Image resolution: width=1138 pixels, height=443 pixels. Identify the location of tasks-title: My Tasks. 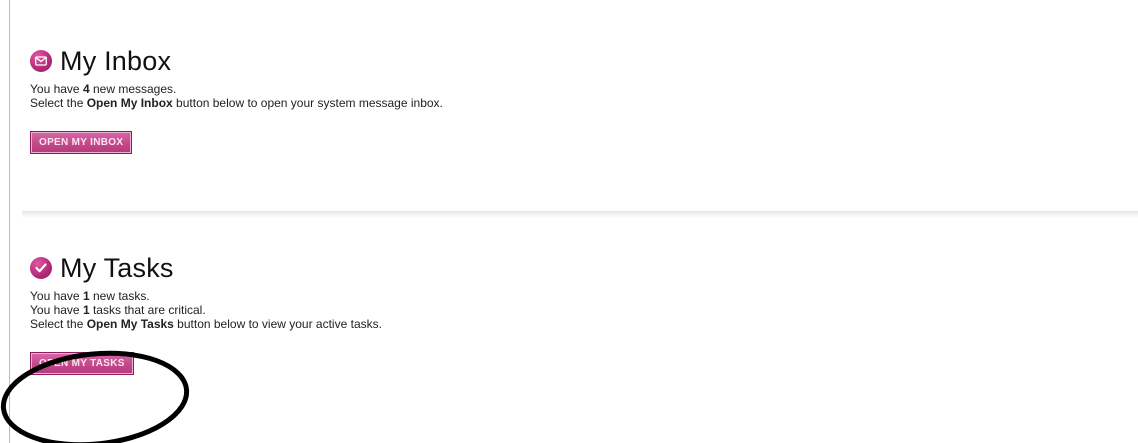
(117, 267).